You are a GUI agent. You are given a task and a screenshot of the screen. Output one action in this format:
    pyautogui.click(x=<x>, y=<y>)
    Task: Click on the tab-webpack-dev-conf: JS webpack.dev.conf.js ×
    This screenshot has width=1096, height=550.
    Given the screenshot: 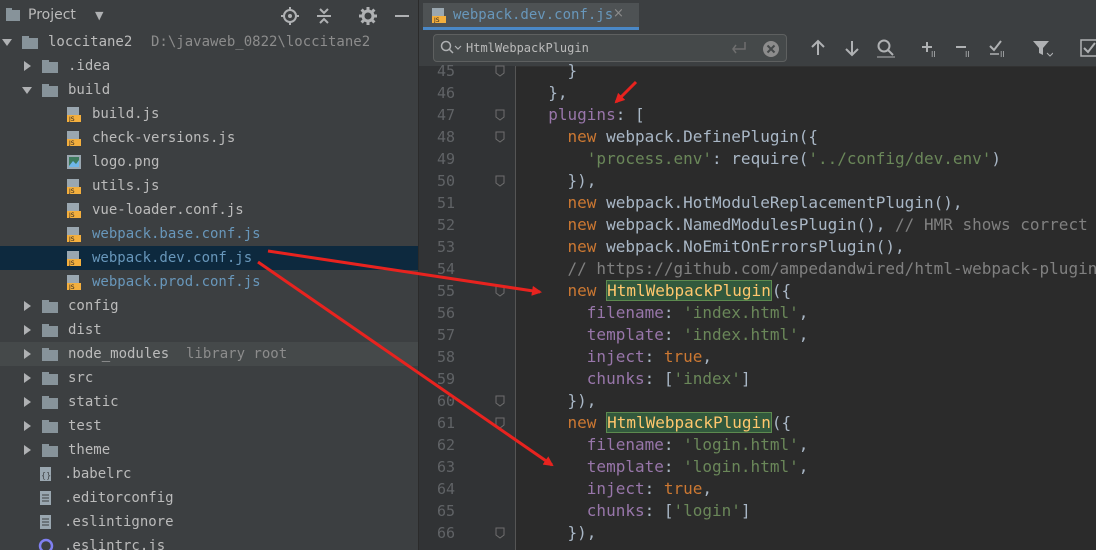 What is the action you would take?
    pyautogui.click(x=531, y=16)
    